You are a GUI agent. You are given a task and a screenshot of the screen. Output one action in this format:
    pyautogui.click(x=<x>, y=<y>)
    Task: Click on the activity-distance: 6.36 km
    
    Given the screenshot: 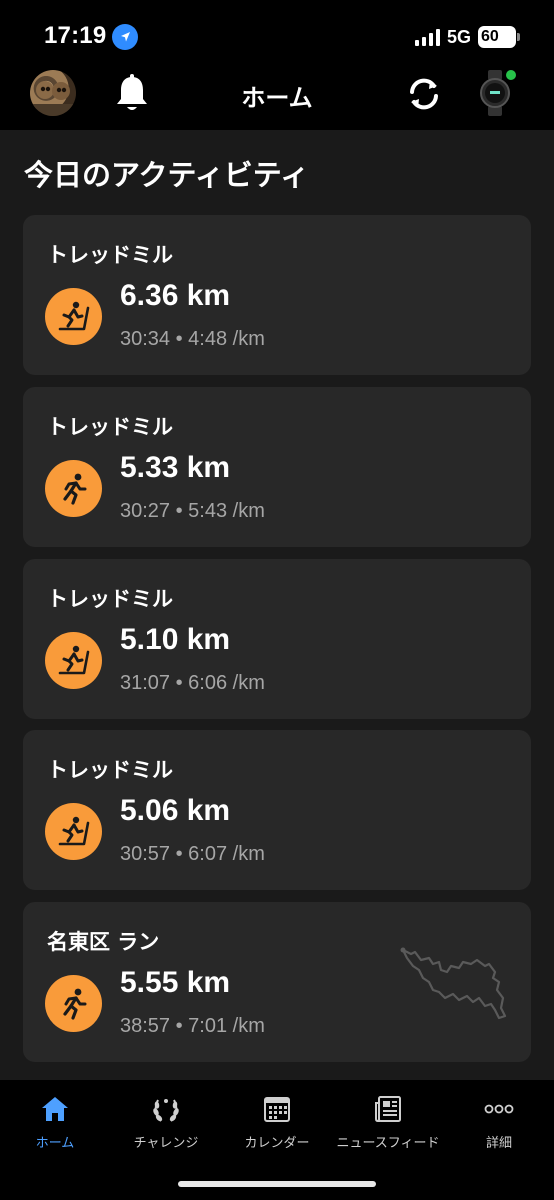 What is the action you would take?
    pyautogui.click(x=175, y=295)
    